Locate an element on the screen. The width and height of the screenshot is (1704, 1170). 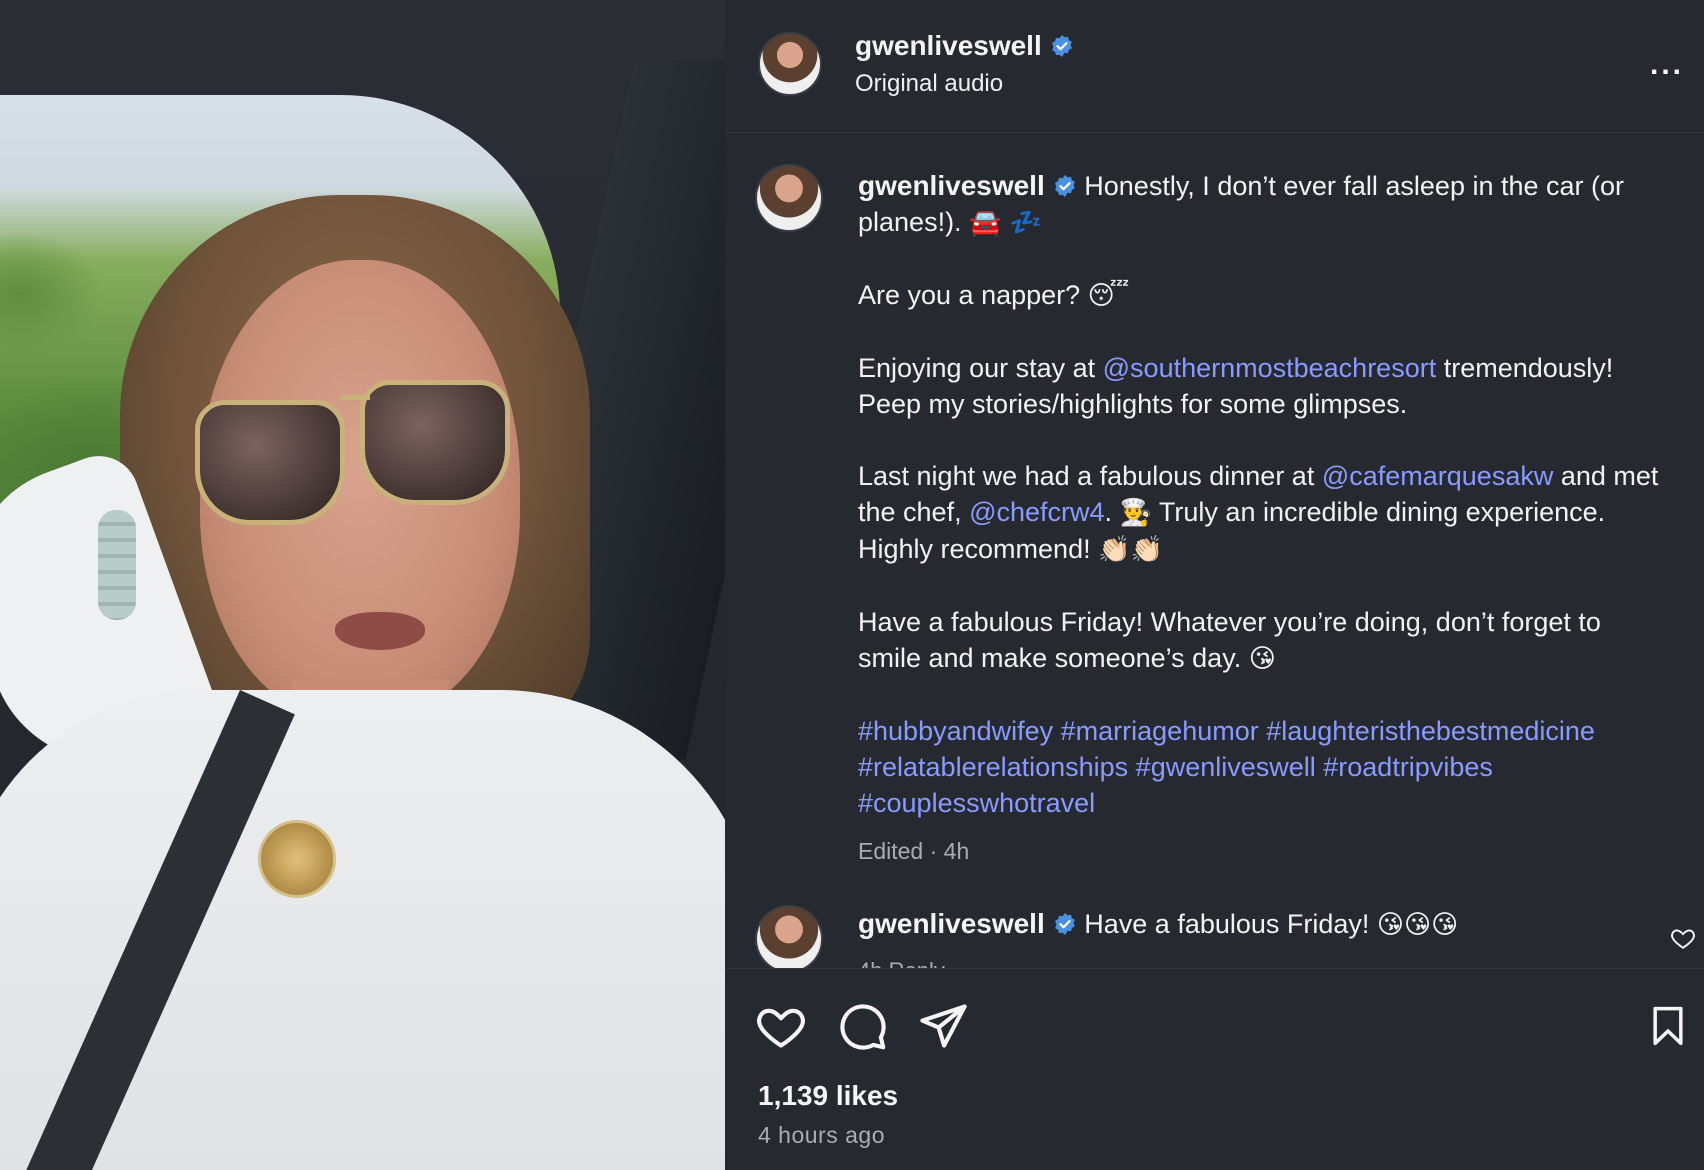
sunglasses-bridge is located at coordinates (355, 397).